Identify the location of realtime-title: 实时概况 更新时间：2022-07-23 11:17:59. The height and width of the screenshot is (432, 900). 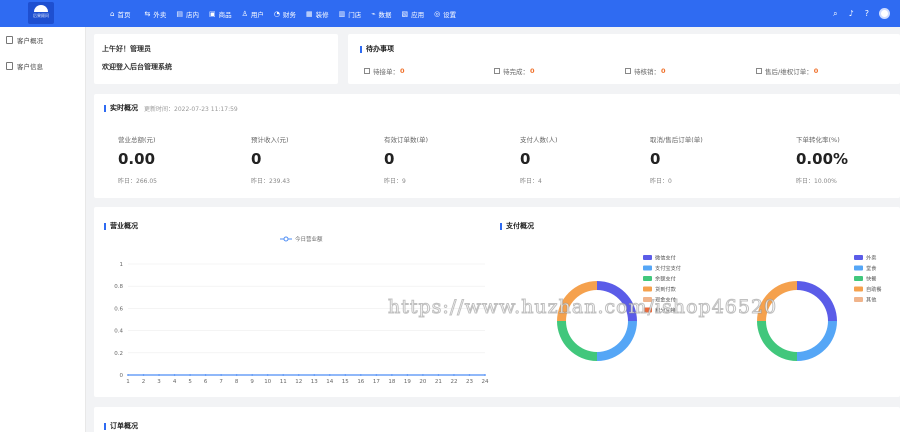
(497, 108).